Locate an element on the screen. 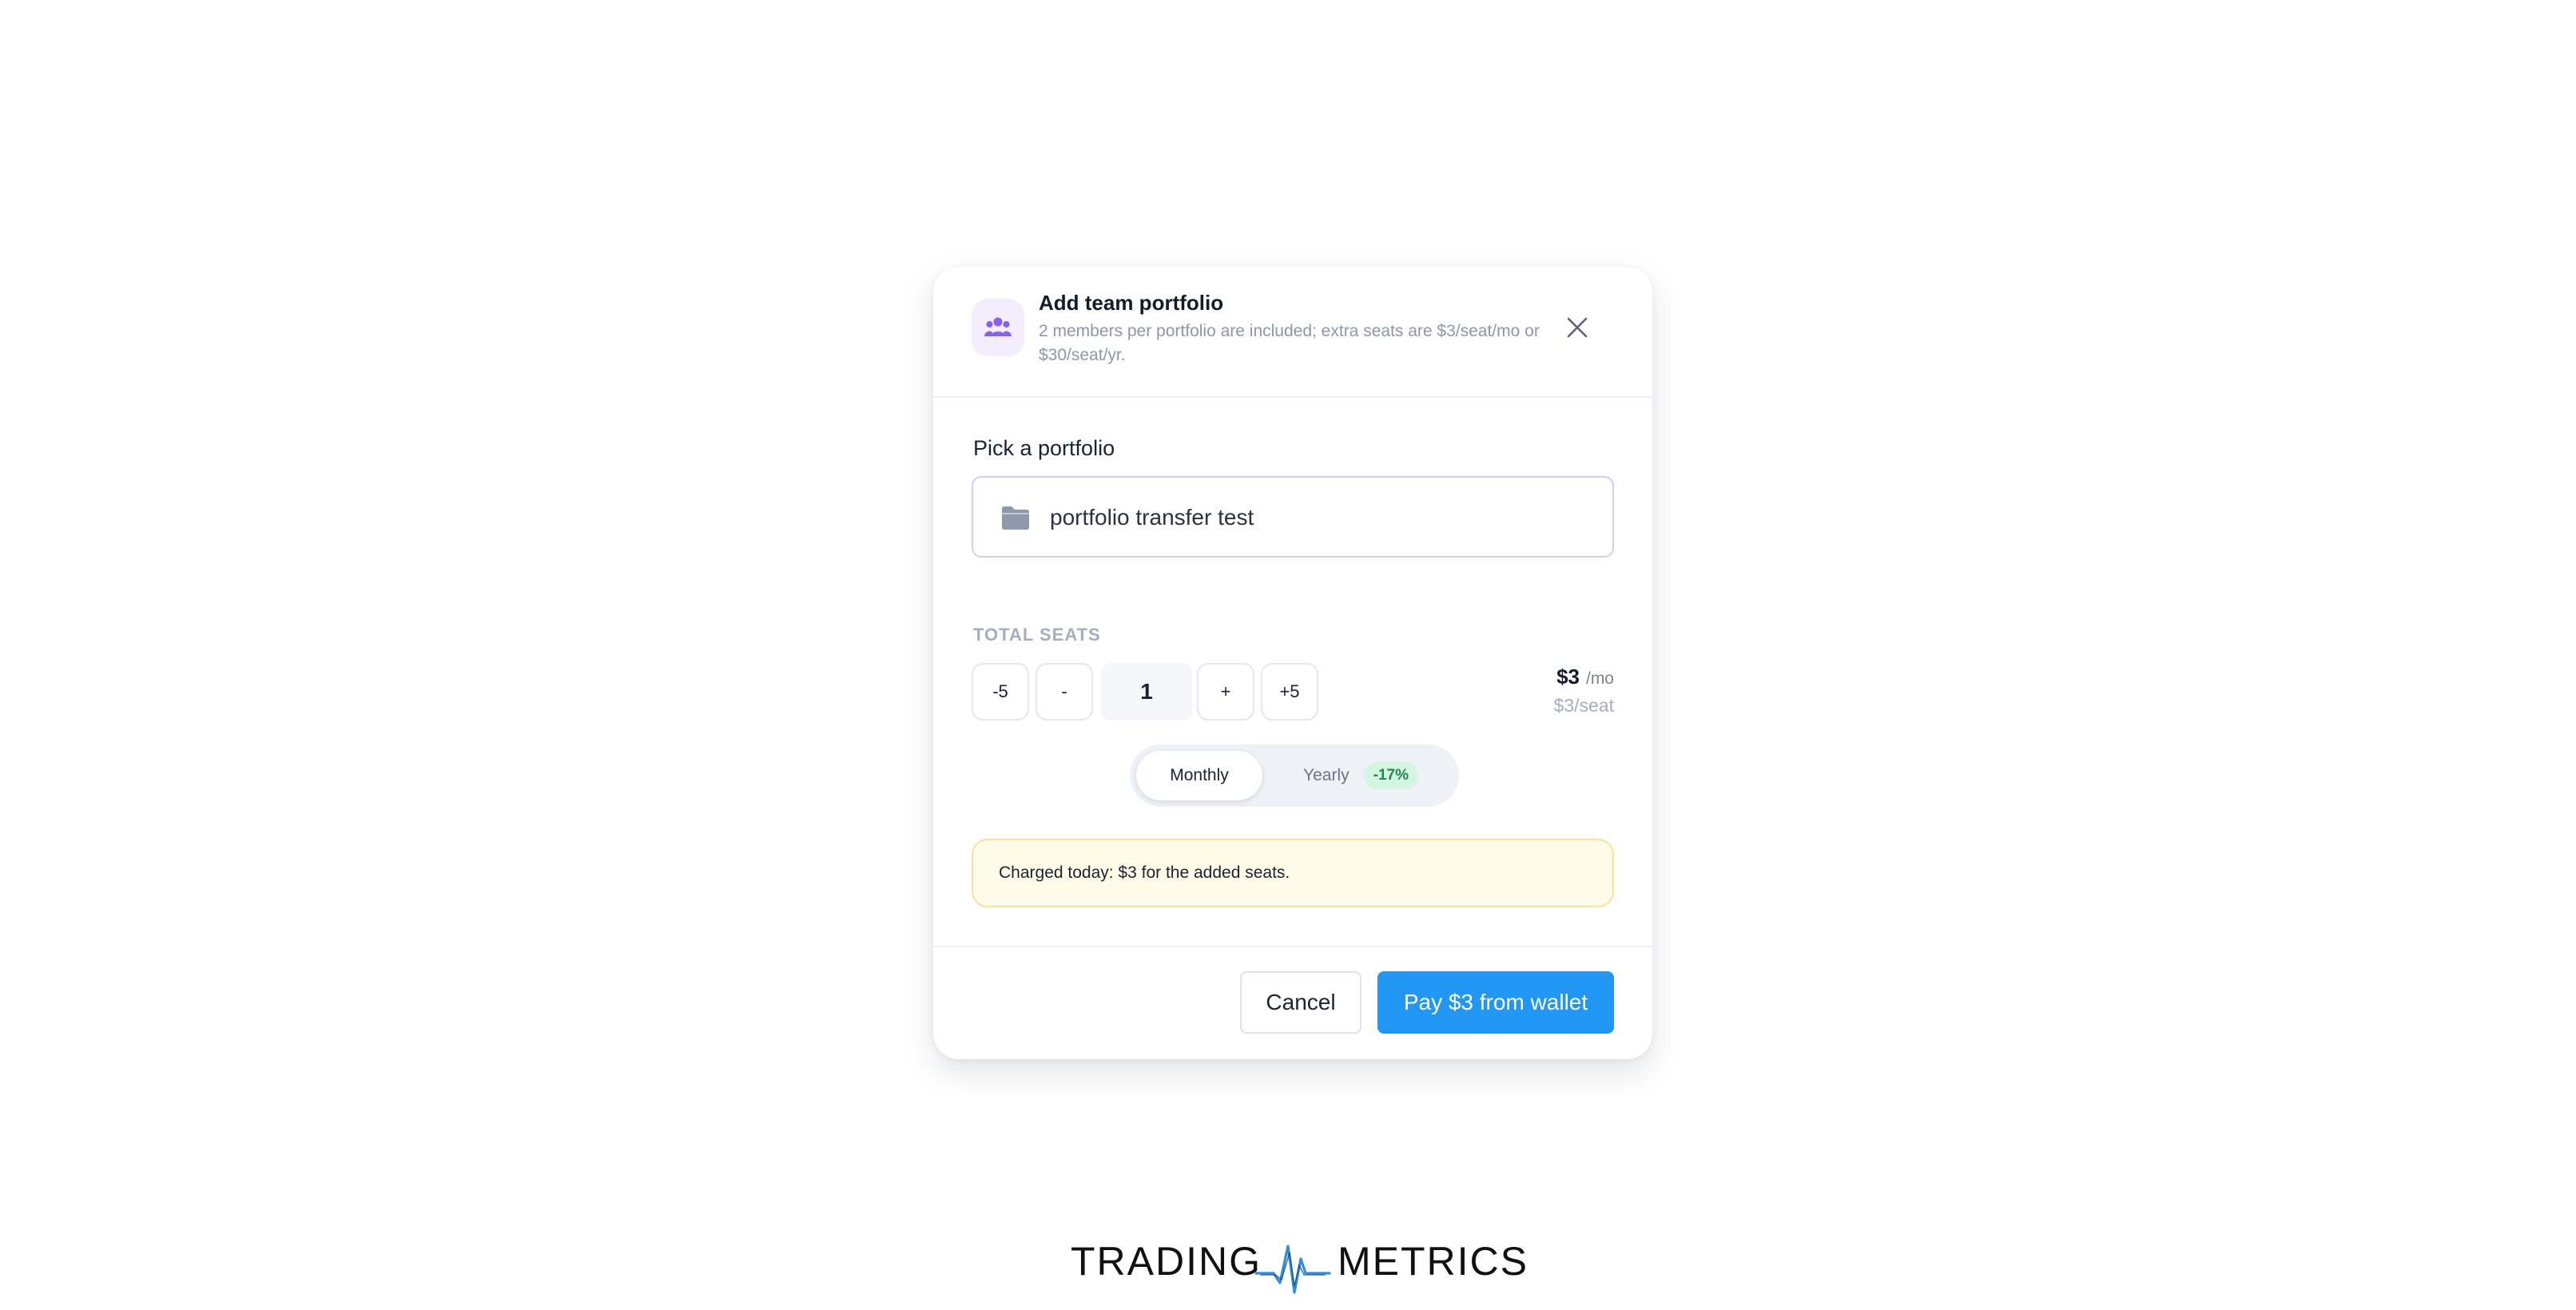 The image size is (2576, 1310). minus-1-button: - is located at coordinates (1064, 691).